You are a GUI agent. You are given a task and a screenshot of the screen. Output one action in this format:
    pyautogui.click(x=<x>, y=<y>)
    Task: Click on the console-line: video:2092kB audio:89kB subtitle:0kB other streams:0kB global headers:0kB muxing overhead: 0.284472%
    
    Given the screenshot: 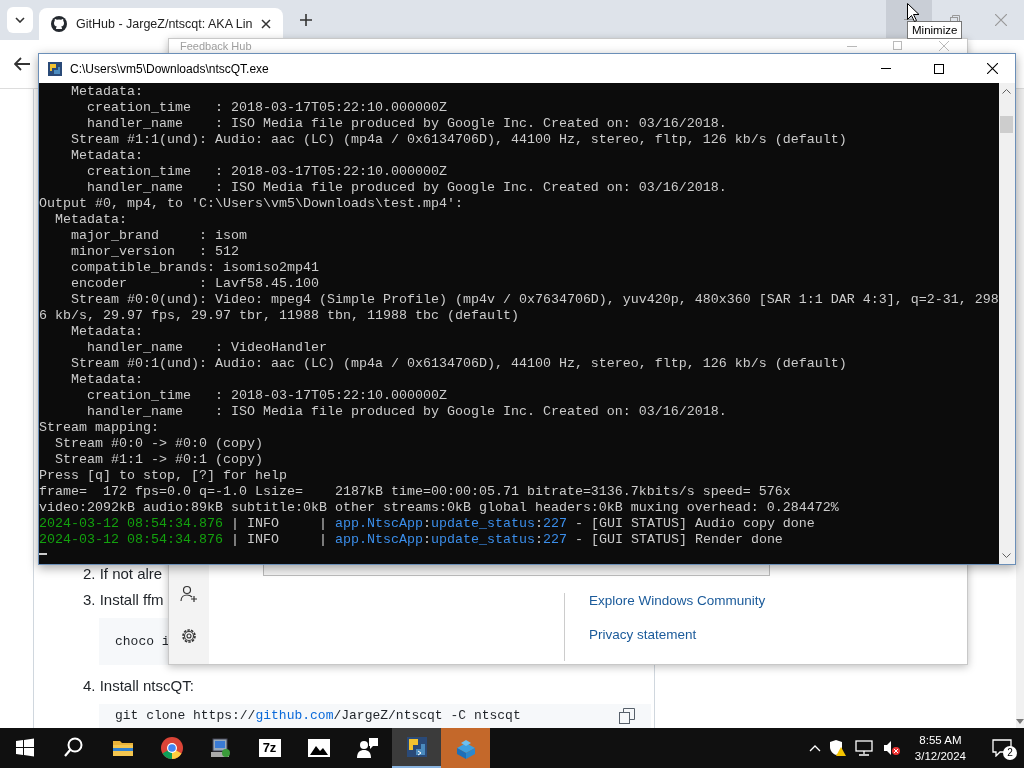 What is the action you would take?
    pyautogui.click(x=439, y=508)
    